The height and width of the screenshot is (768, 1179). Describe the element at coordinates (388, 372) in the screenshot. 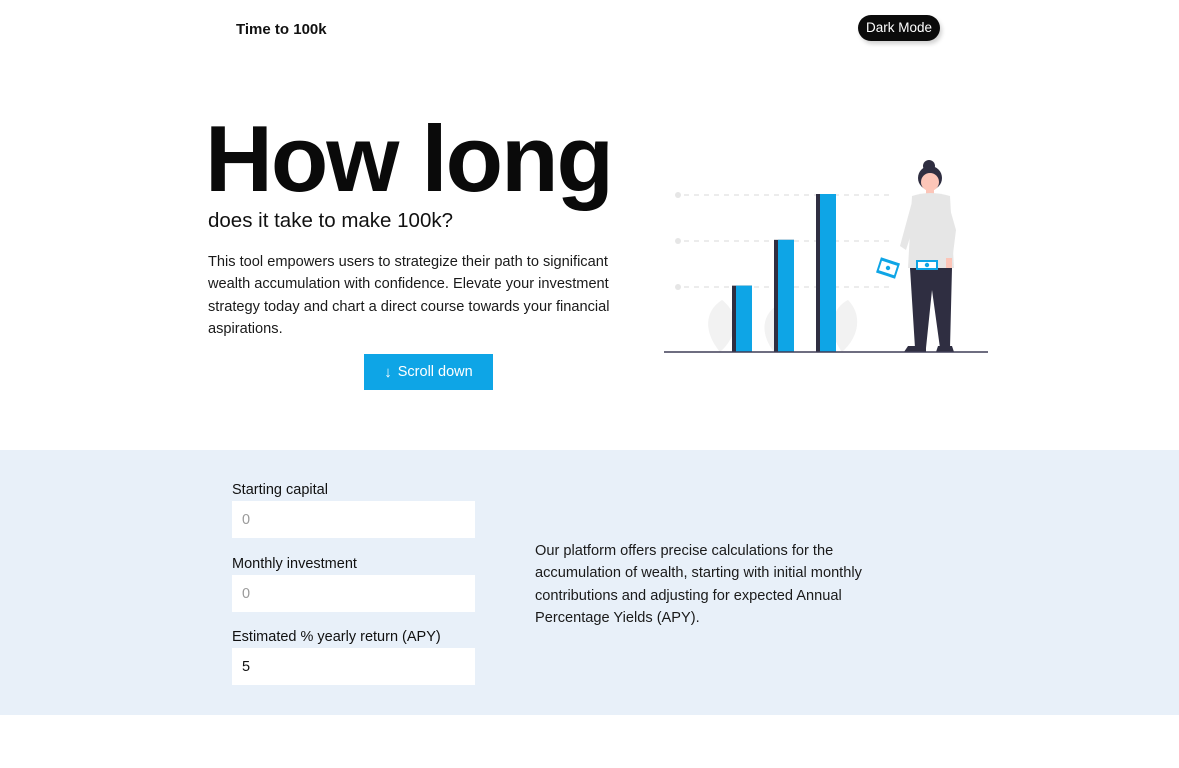

I see `arrow-down-icon: ↓` at that location.